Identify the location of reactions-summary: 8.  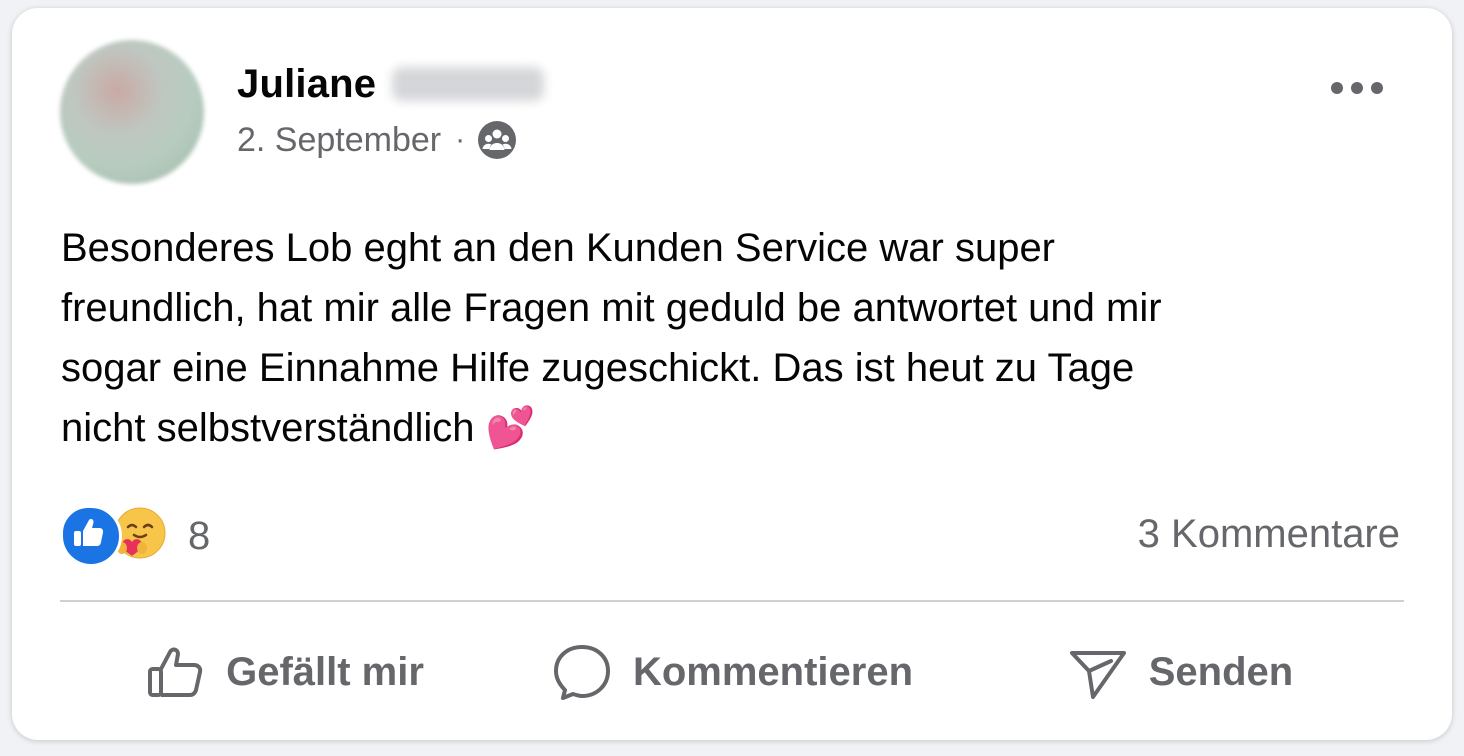
(135, 536).